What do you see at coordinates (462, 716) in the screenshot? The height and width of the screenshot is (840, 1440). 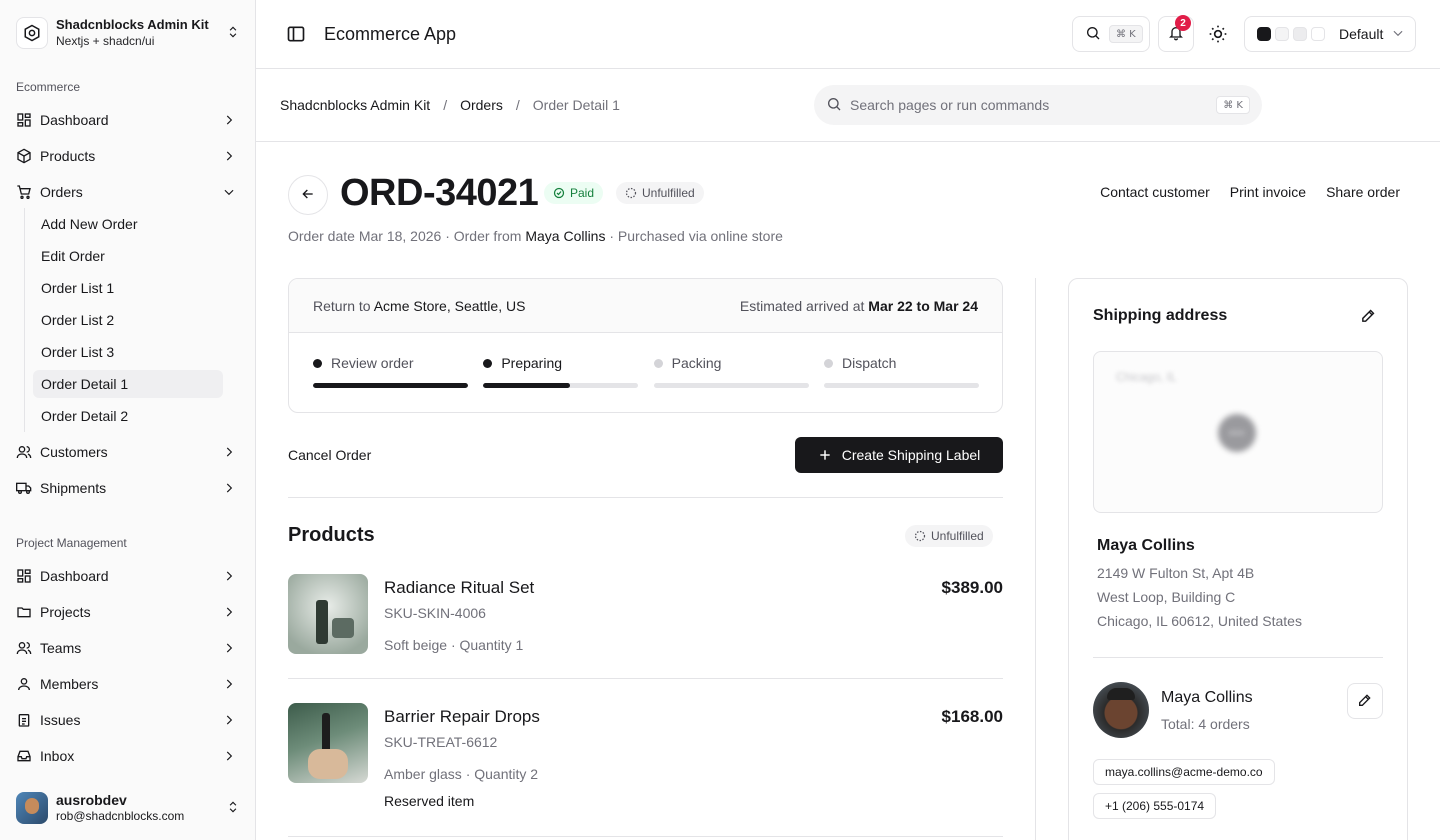 I see `product-name: Barrier Repair Drops` at bounding box center [462, 716].